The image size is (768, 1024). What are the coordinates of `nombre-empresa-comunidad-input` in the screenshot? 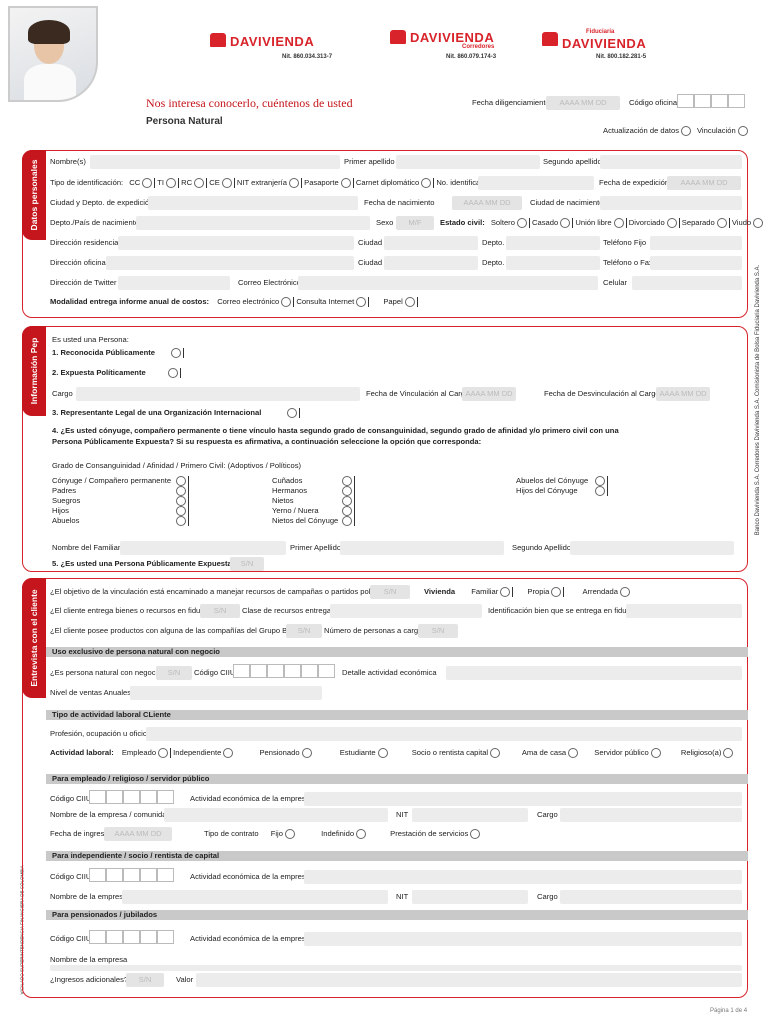 It's located at (276, 815).